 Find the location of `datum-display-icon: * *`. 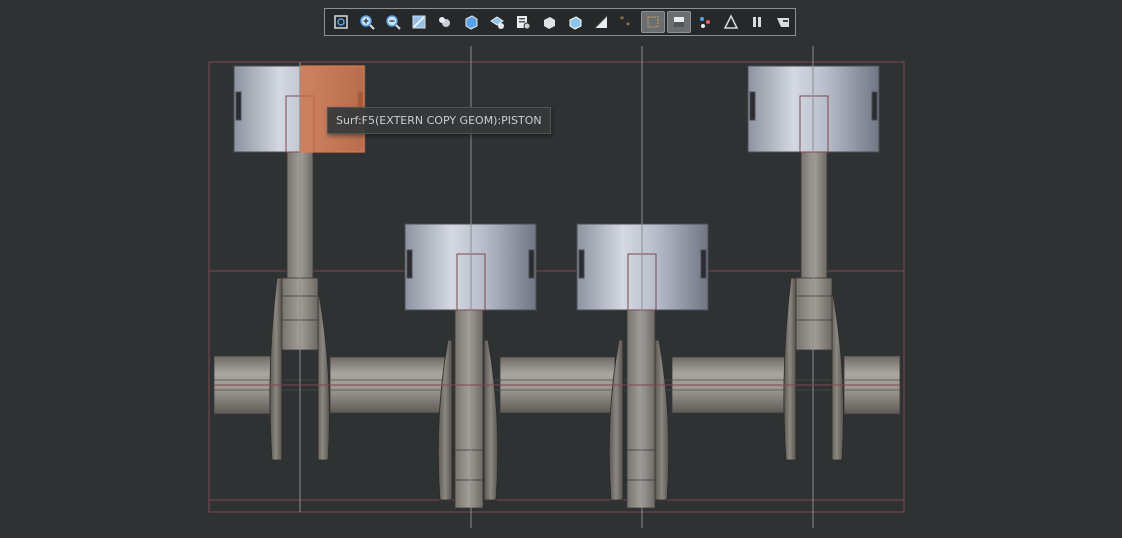

datum-display-icon: * * is located at coordinates (627, 22).